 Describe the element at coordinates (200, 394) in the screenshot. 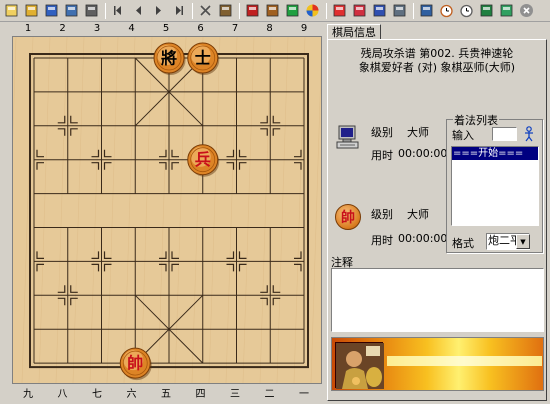

I see `bottom-coordinate: 四` at that location.